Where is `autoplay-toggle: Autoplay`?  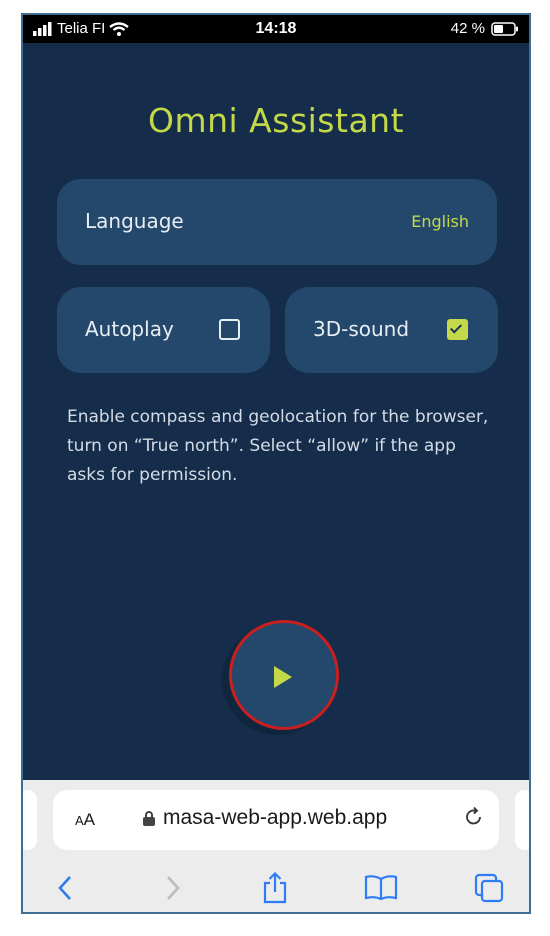 autoplay-toggle: Autoplay is located at coordinates (163, 330).